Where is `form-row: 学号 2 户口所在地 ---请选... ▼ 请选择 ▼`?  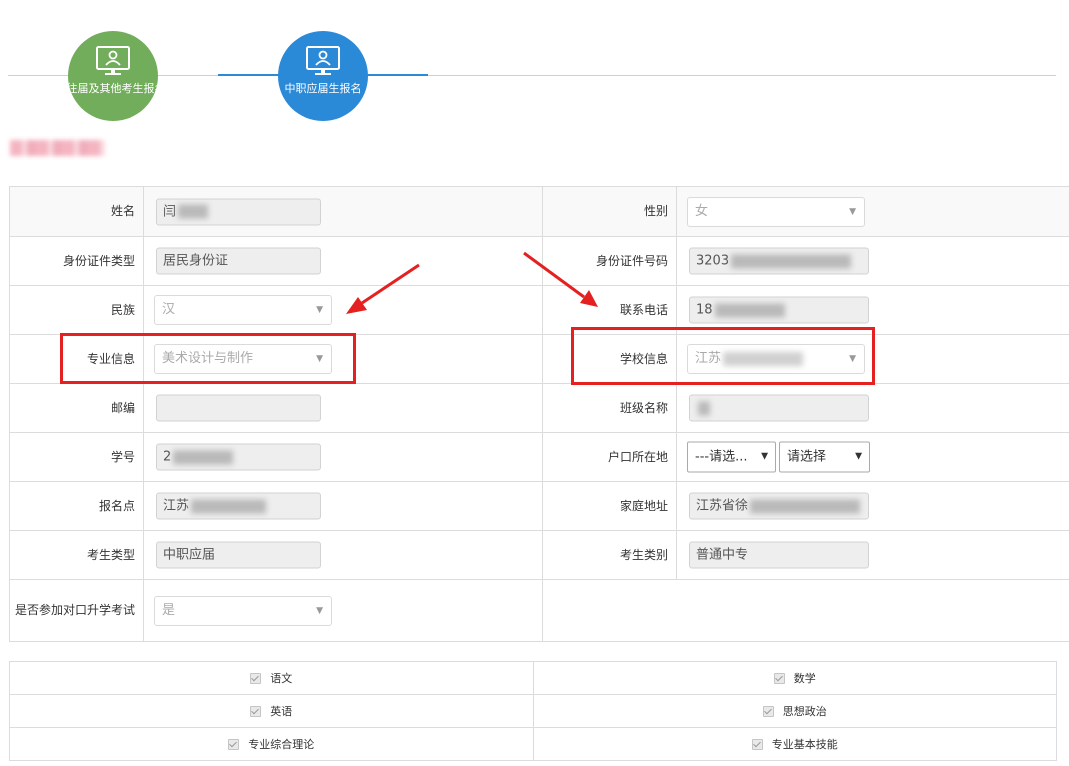 form-row: 学号 2 户口所在地 ---请选... ▼ 请选择 ▼ is located at coordinates (539, 457).